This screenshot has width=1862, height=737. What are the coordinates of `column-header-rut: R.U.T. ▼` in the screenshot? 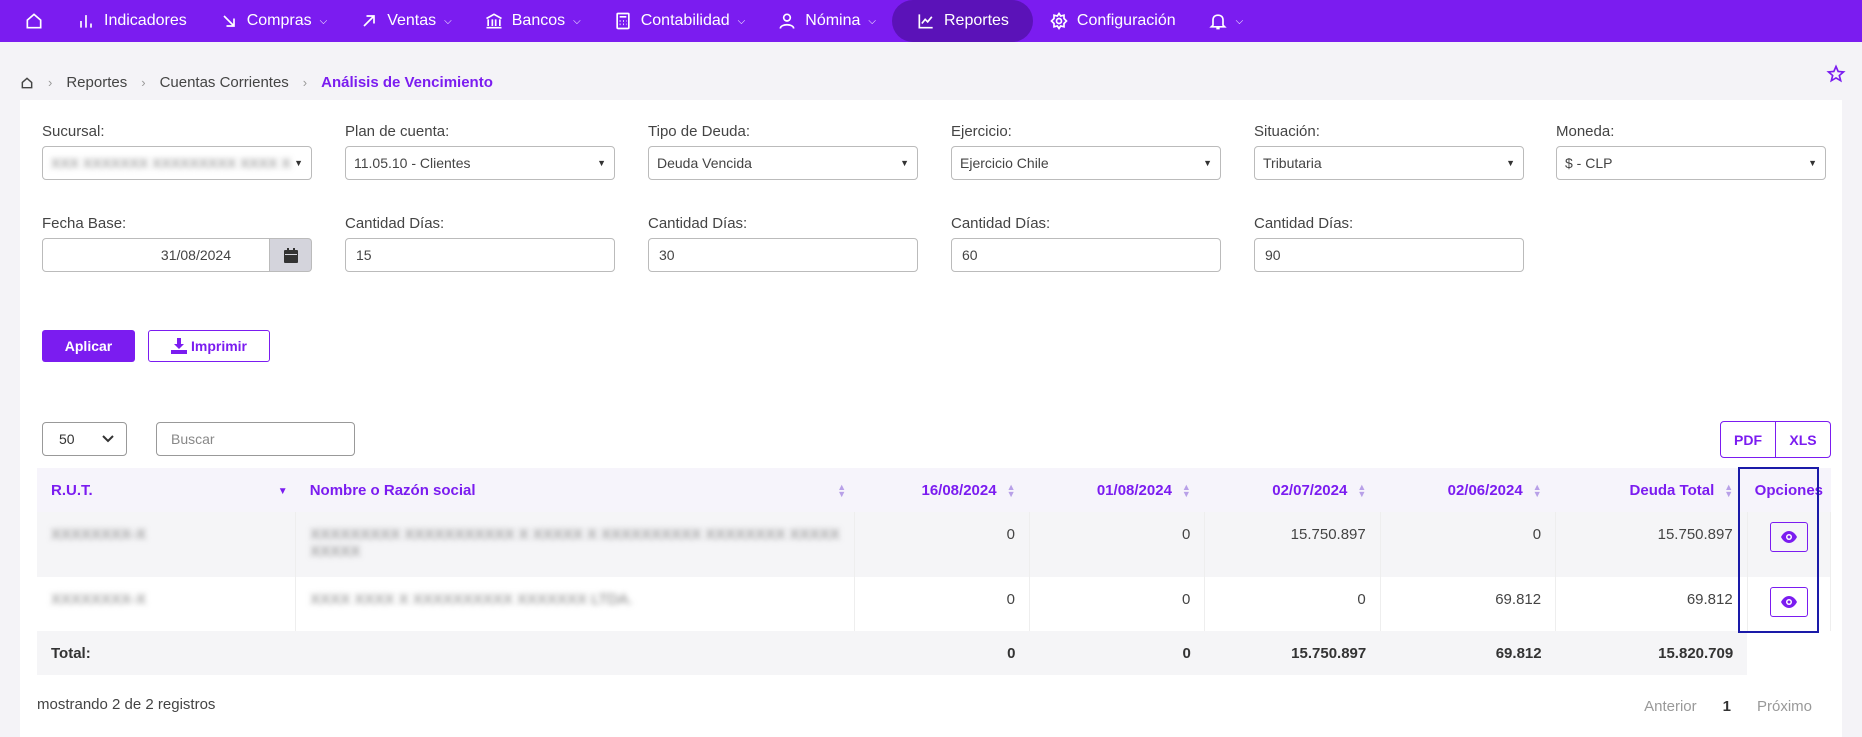 It's located at (166, 490).